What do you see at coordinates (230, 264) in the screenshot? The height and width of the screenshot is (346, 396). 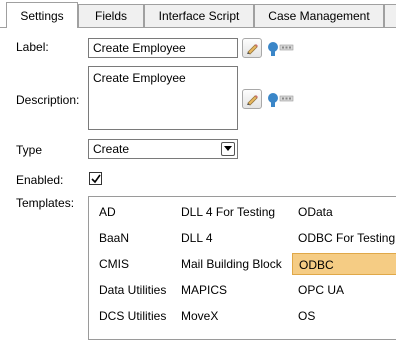 I see `template-item: Mail Building Block` at bounding box center [230, 264].